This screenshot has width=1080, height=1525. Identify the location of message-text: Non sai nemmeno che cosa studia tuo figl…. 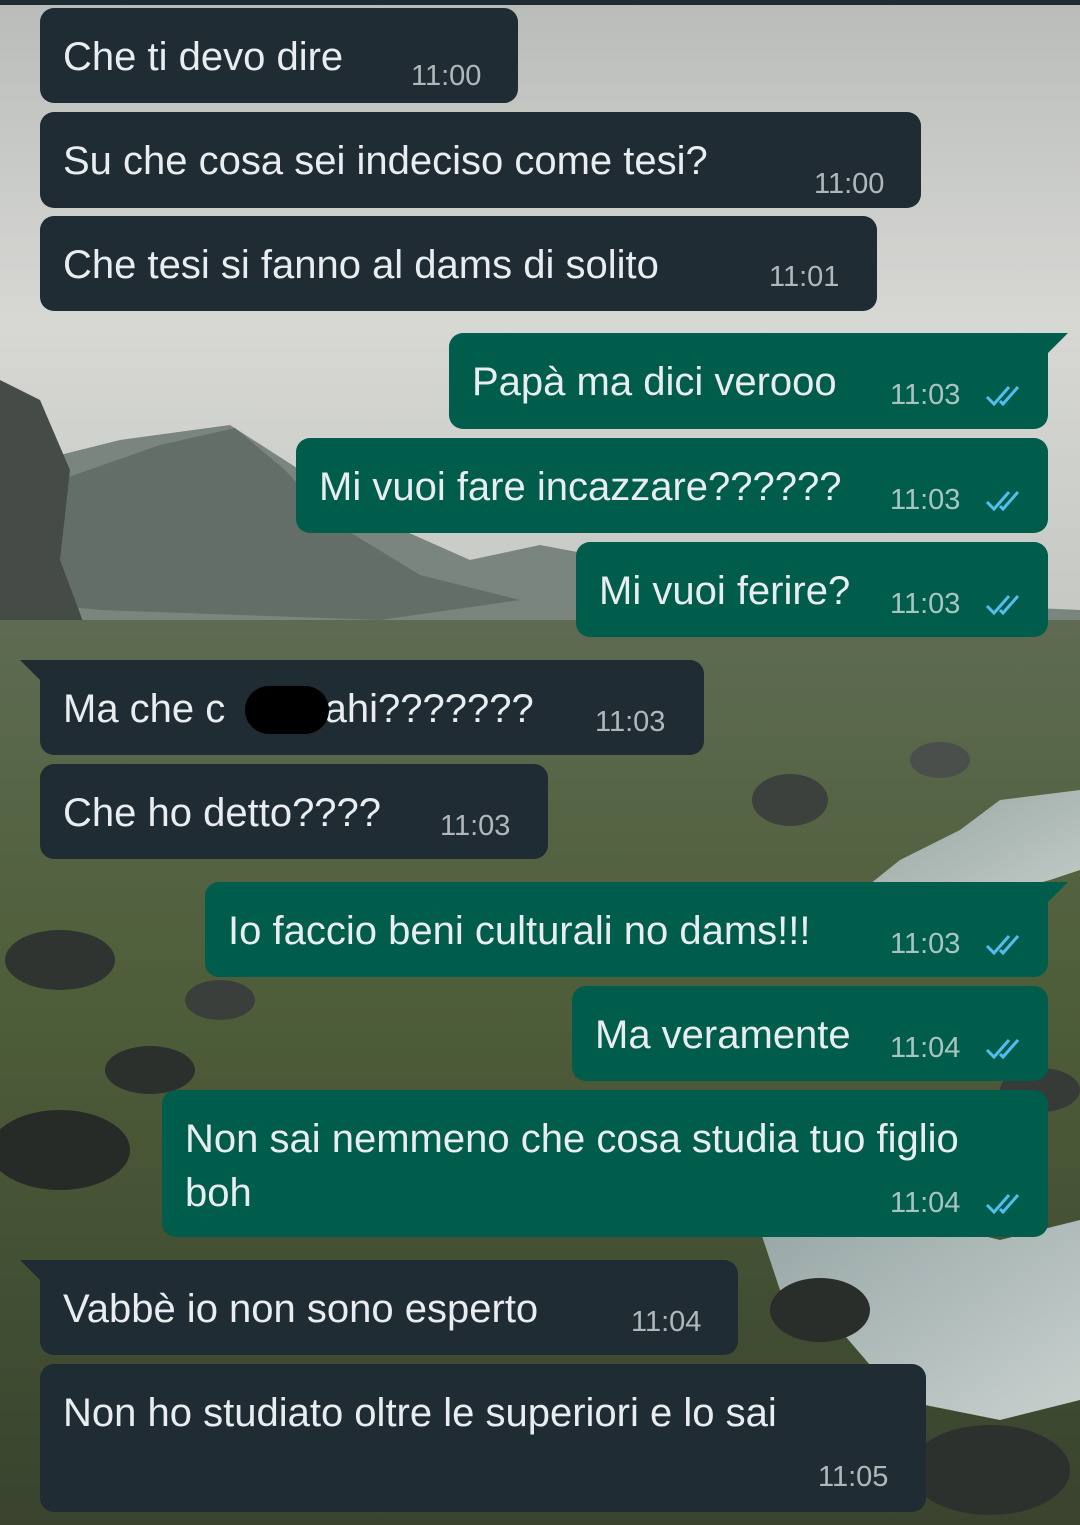
(572, 1166).